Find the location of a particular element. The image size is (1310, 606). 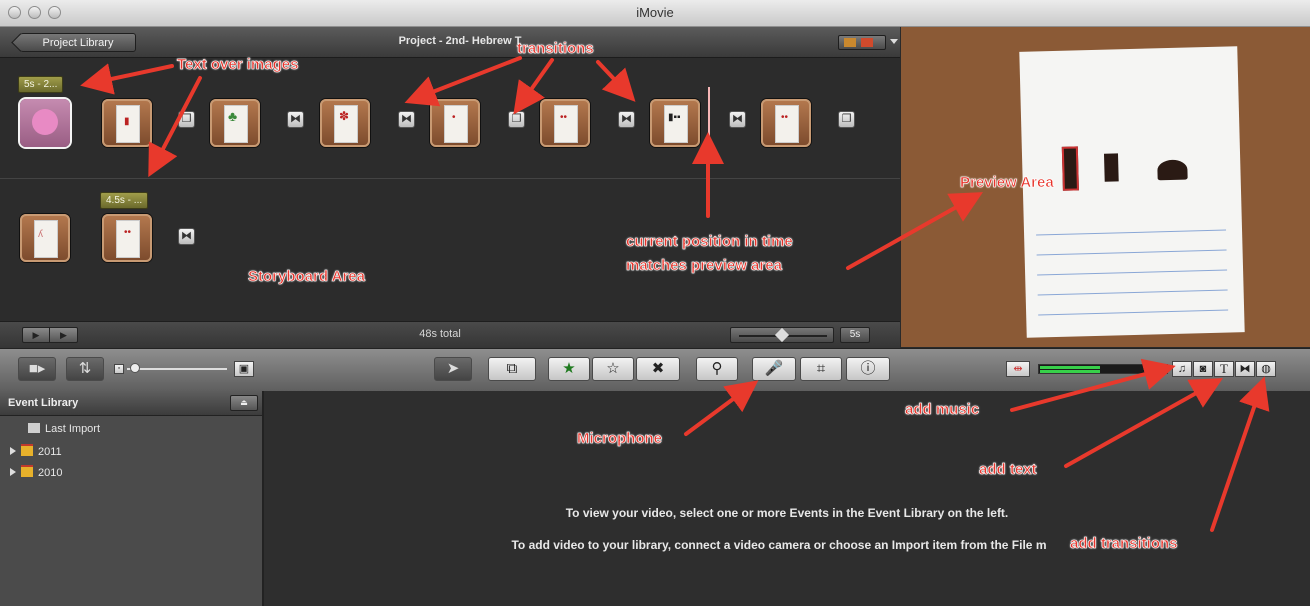

annotation-current-position-line2: matches preview area is located at coordinates (704, 266).